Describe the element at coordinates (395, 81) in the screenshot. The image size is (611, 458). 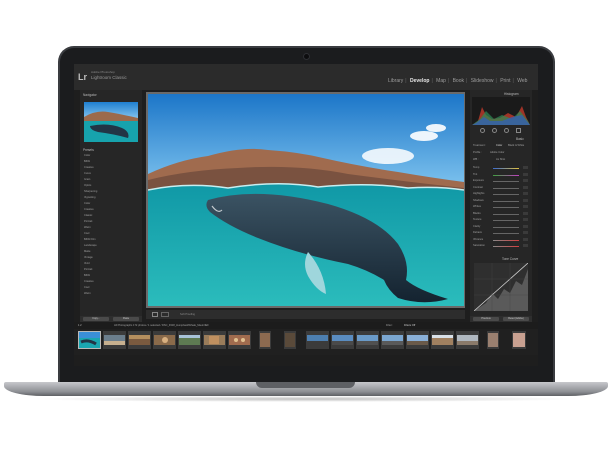
I see `module-library: Library` at that location.